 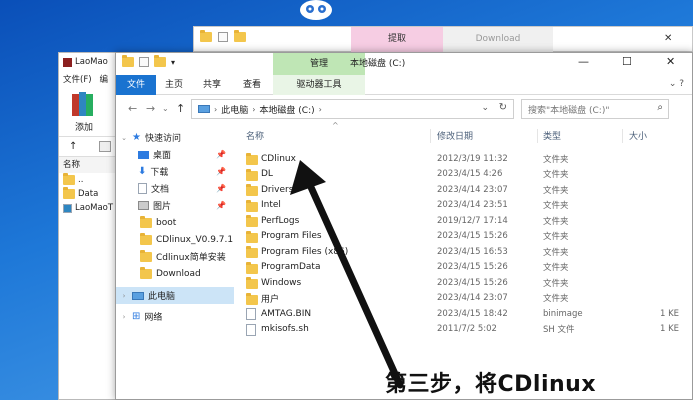 What do you see at coordinates (472, 158) in the screenshot?
I see `file-date: 2012/3/19 11:32` at bounding box center [472, 158].